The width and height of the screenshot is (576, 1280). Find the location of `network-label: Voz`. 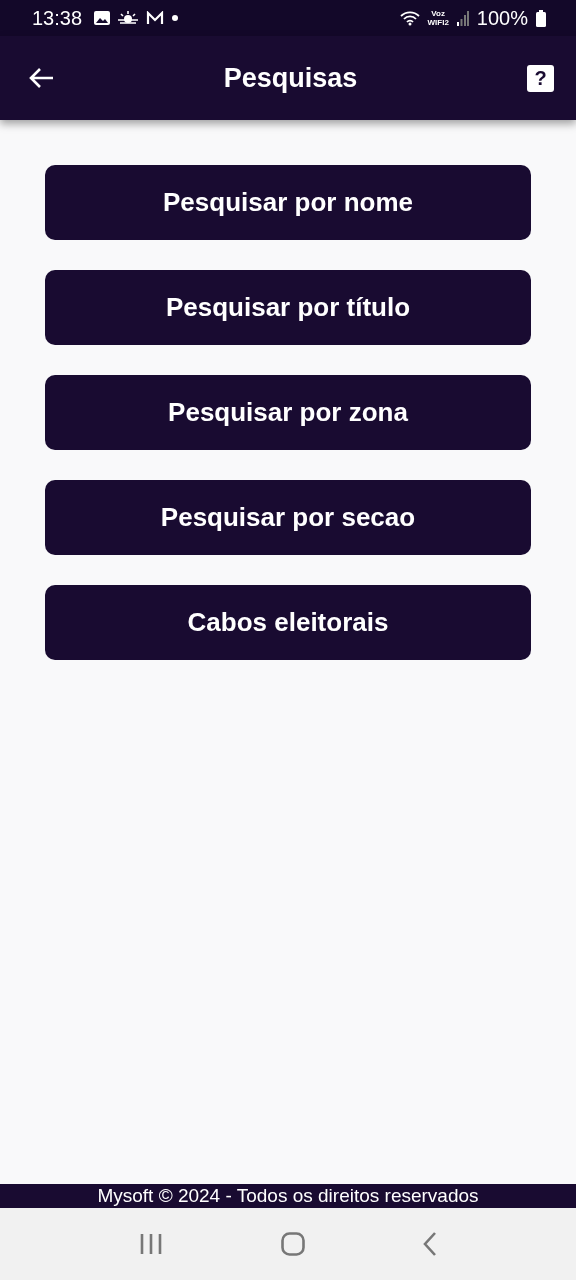

network-label: Voz is located at coordinates (438, 13).